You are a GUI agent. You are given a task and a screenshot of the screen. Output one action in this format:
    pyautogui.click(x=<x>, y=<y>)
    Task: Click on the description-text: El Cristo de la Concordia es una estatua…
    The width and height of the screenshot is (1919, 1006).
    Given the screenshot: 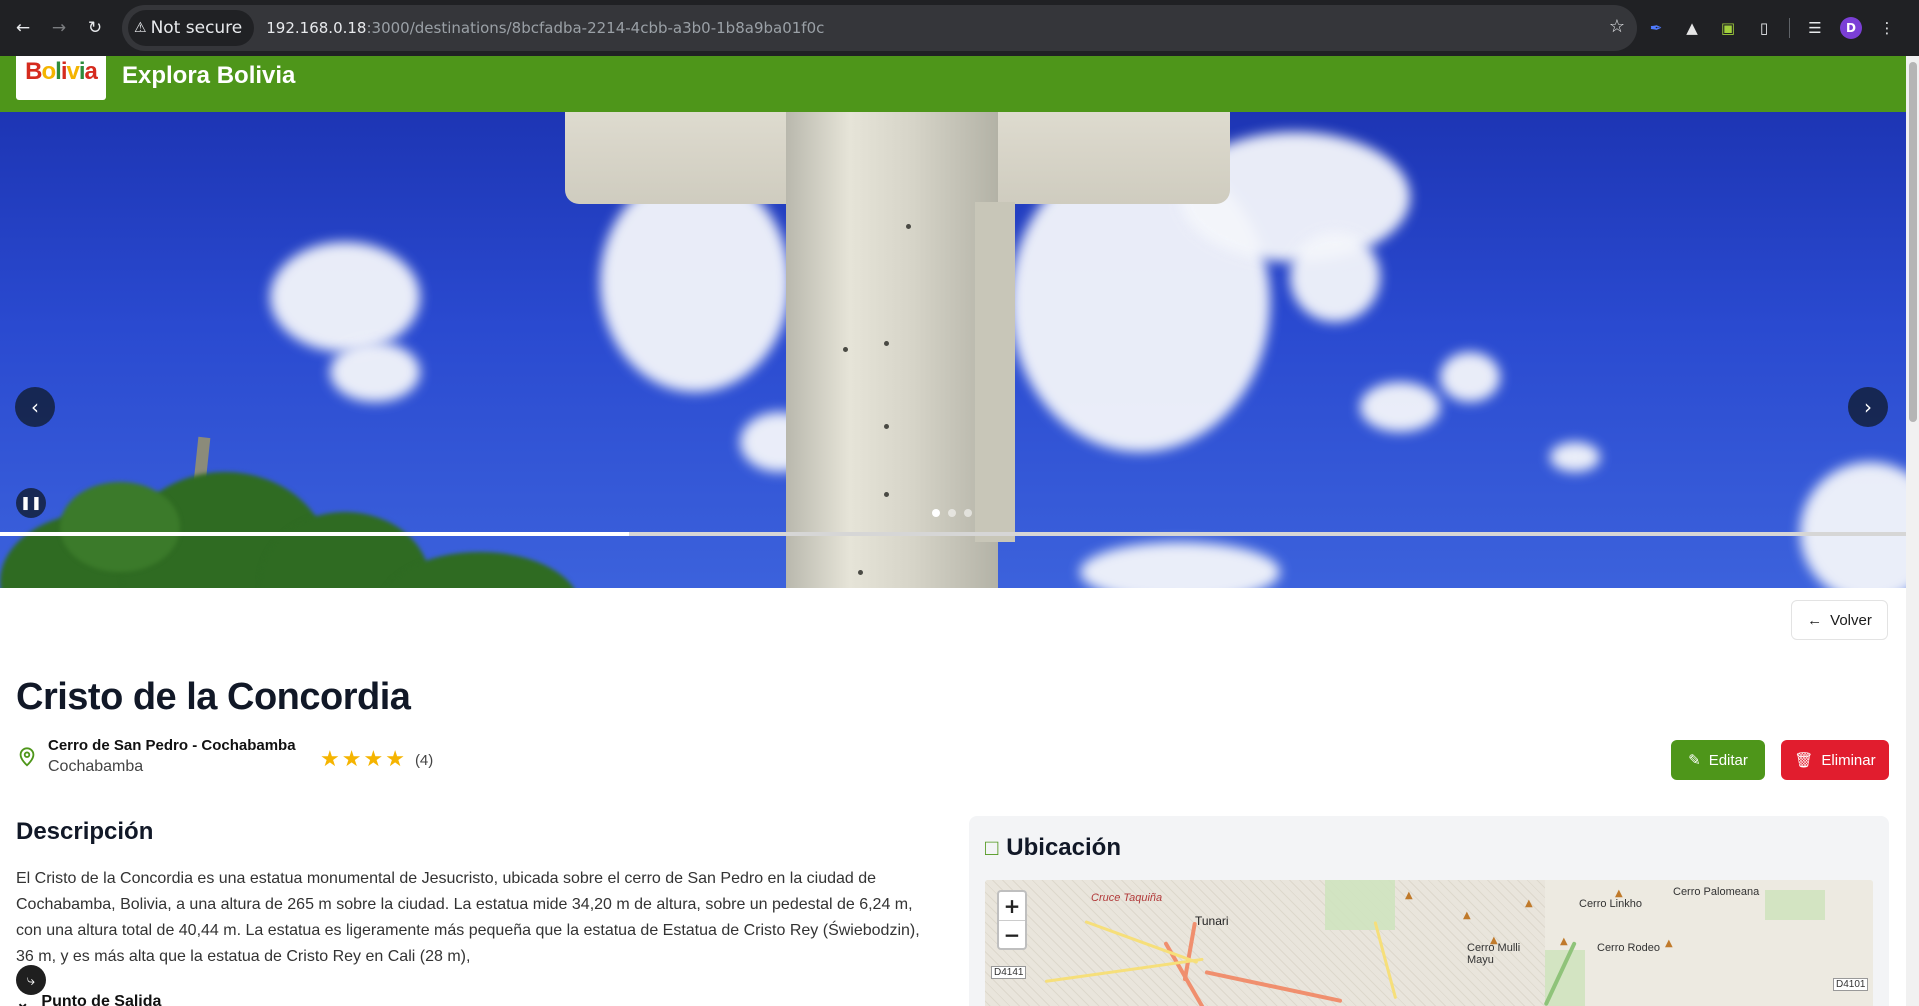 What is the action you would take?
    pyautogui.click(x=468, y=917)
    